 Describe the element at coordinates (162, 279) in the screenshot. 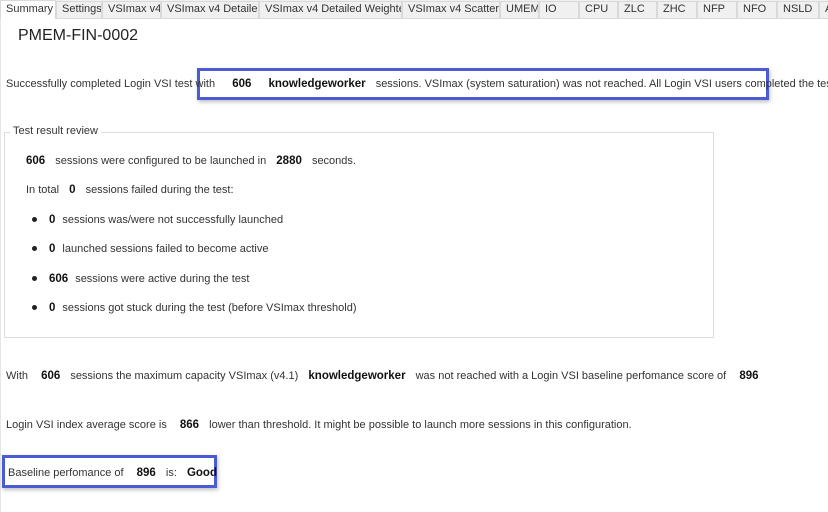

I see `bullet-text: sessions were active during the test` at that location.